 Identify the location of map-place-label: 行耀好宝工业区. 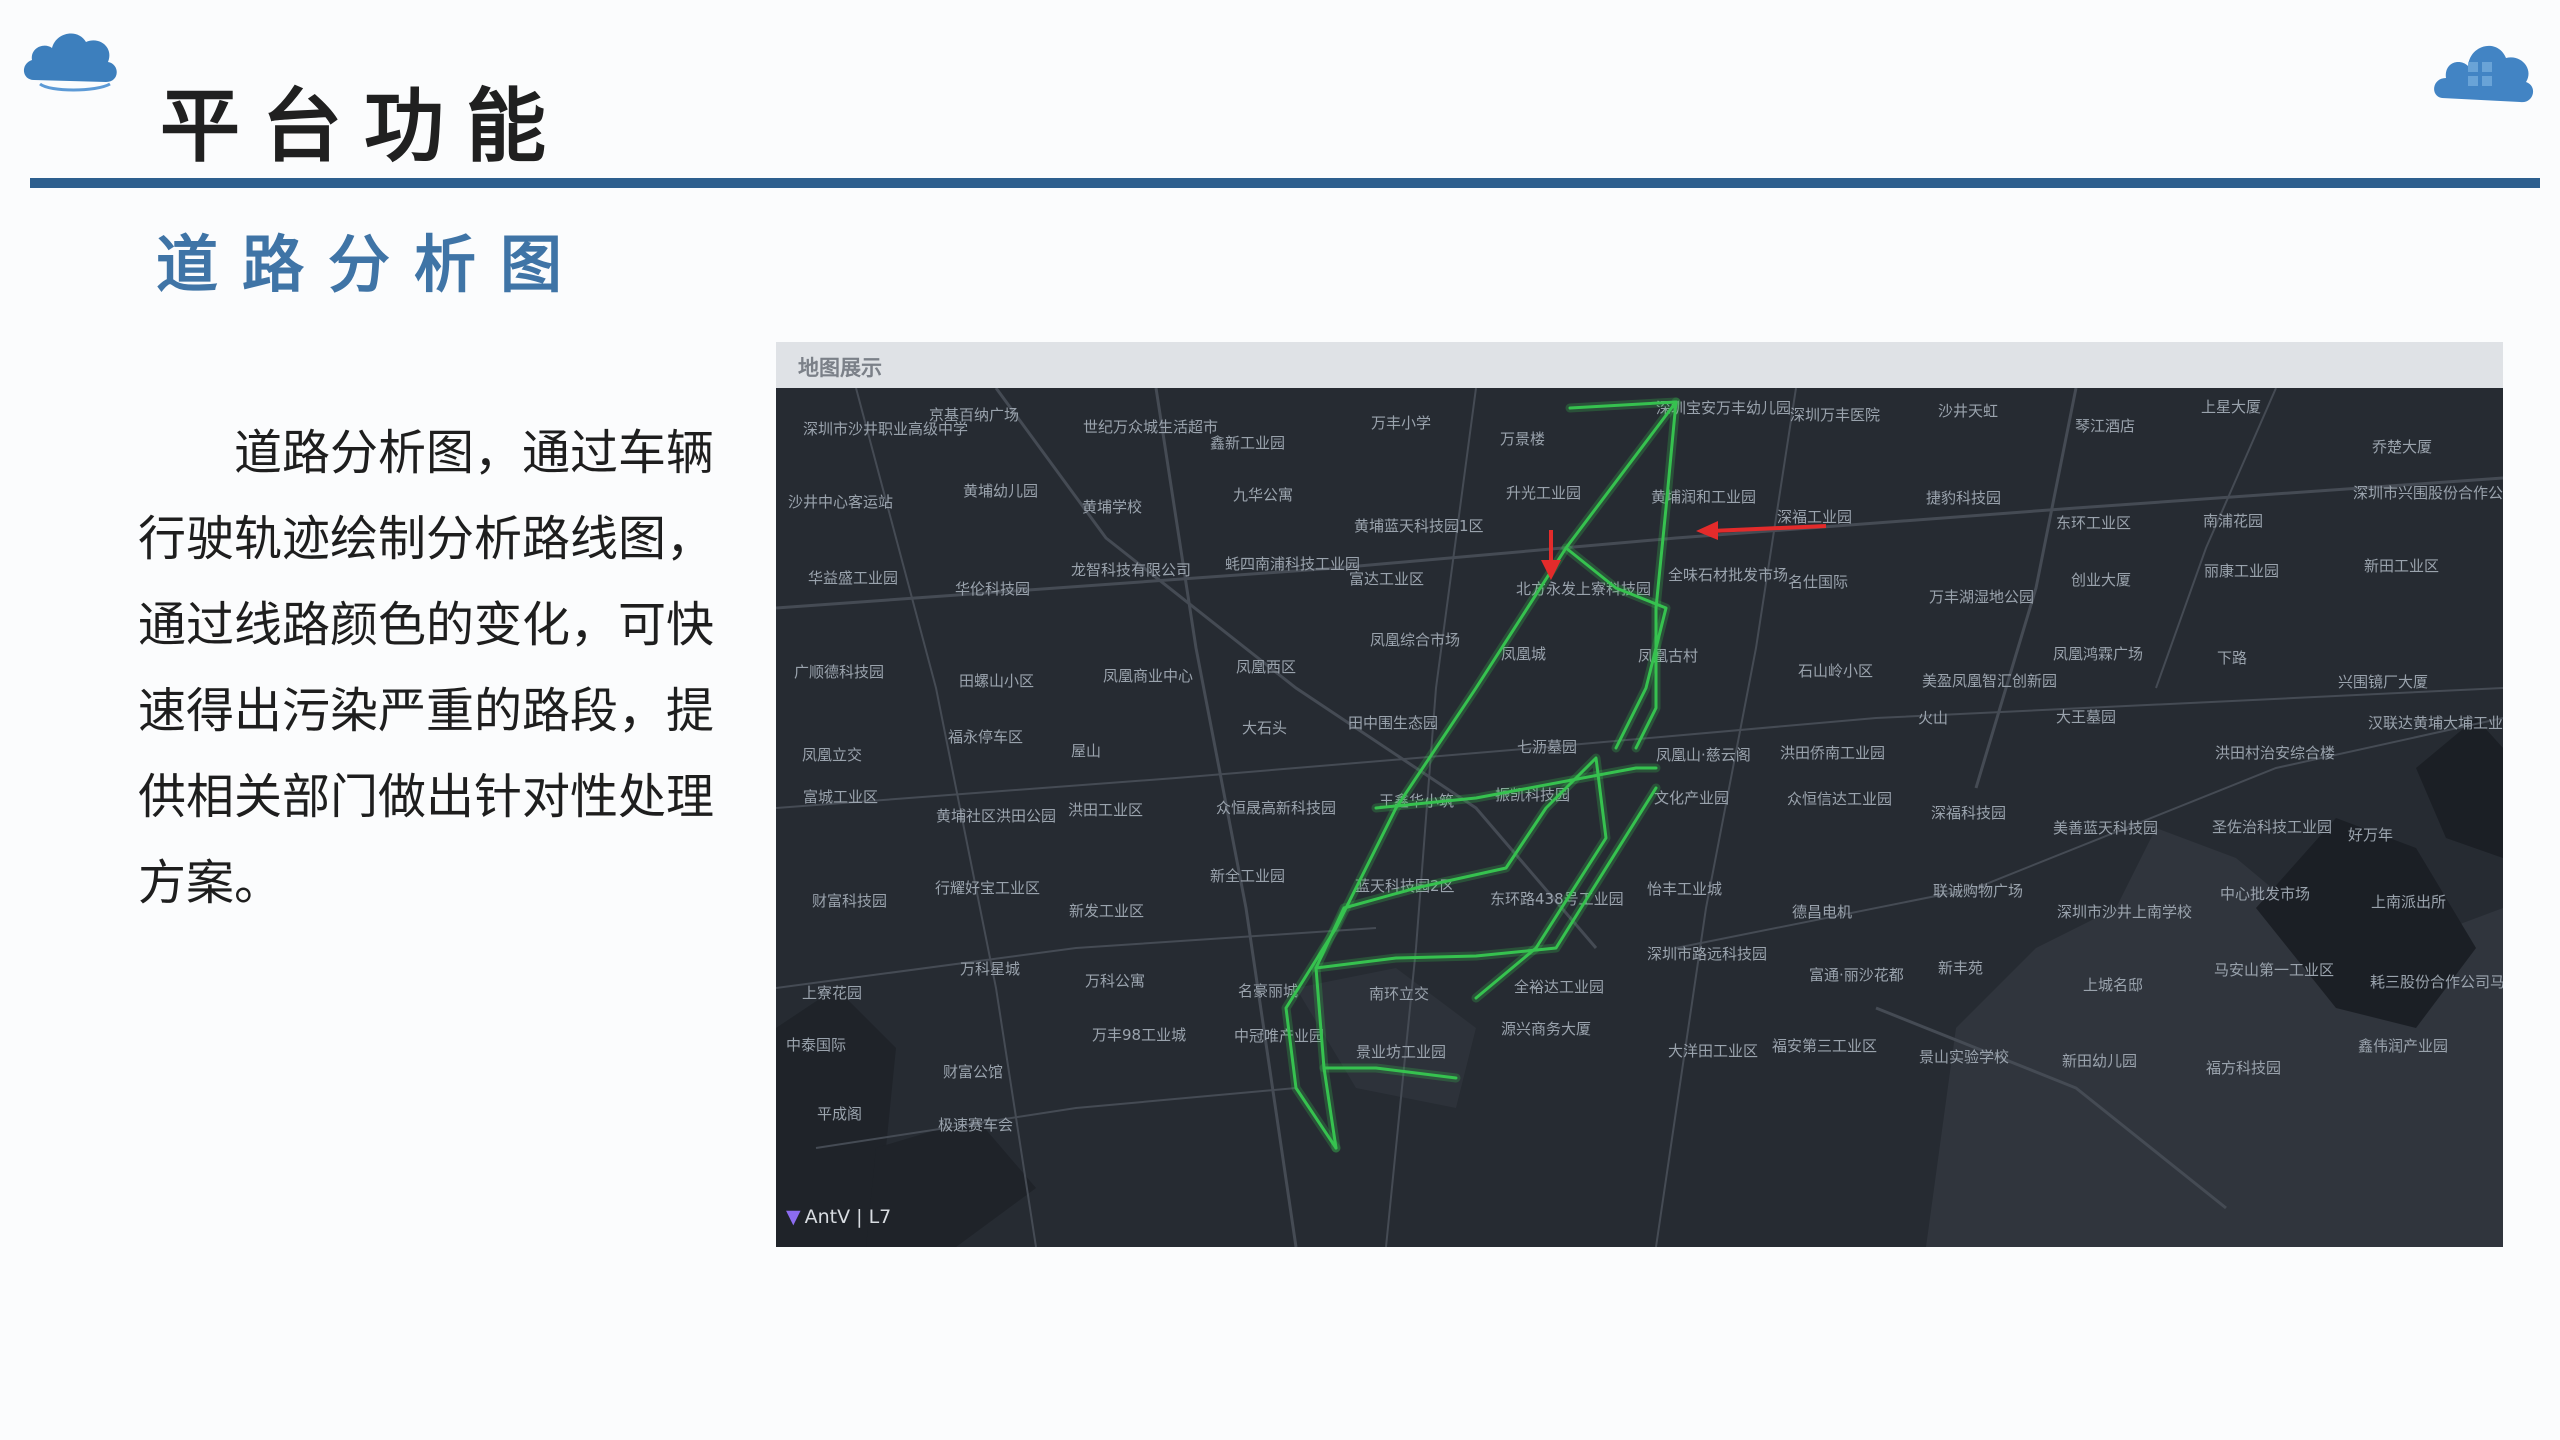
(987, 888).